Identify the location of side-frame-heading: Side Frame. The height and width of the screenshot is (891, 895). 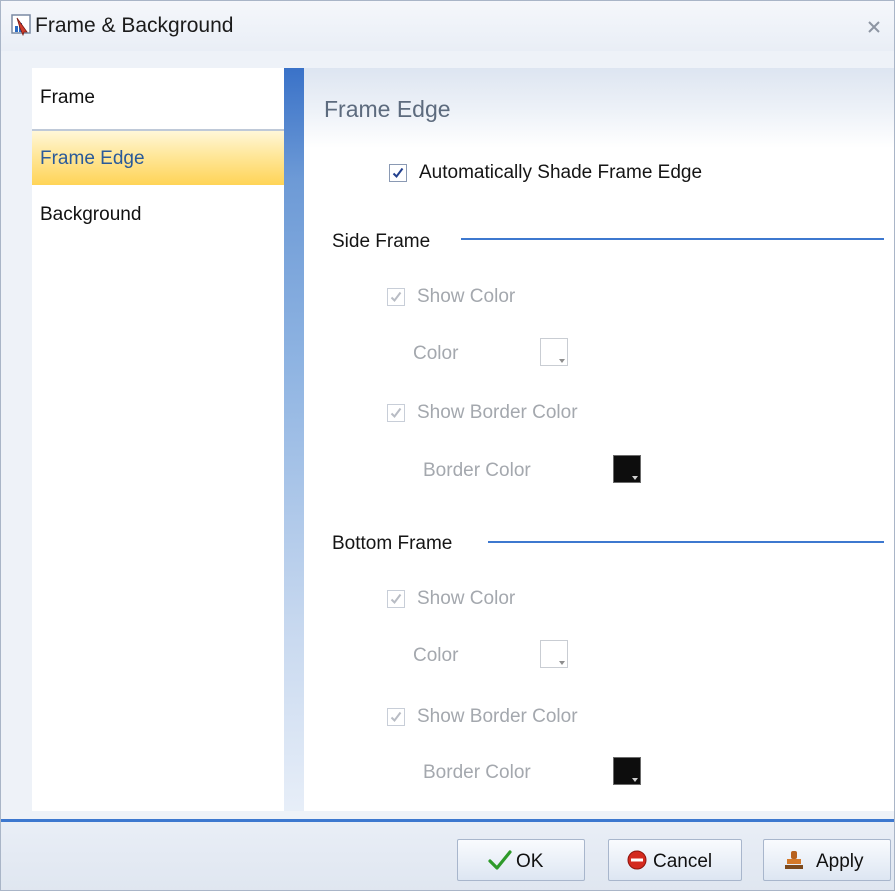
(381, 241).